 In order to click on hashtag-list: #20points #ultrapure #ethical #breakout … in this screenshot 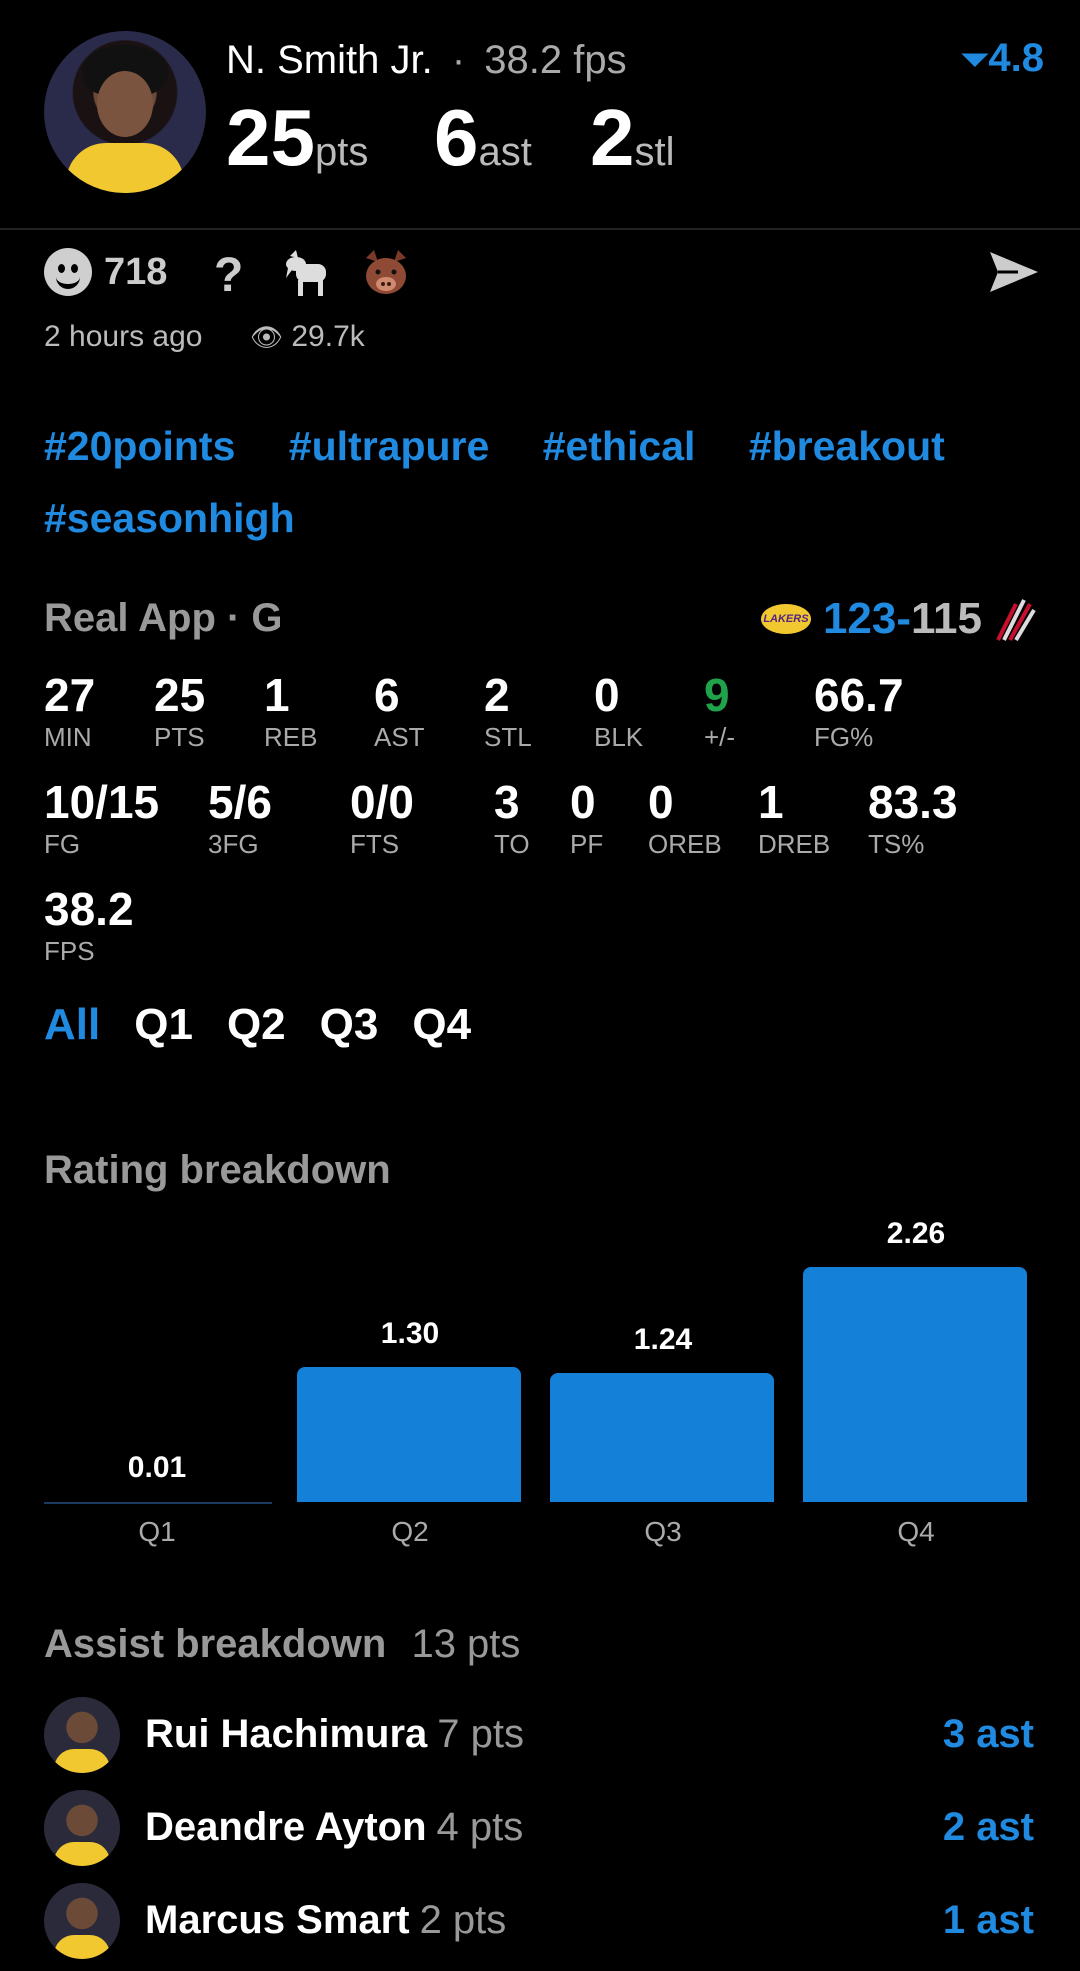, I will do `click(544, 482)`.